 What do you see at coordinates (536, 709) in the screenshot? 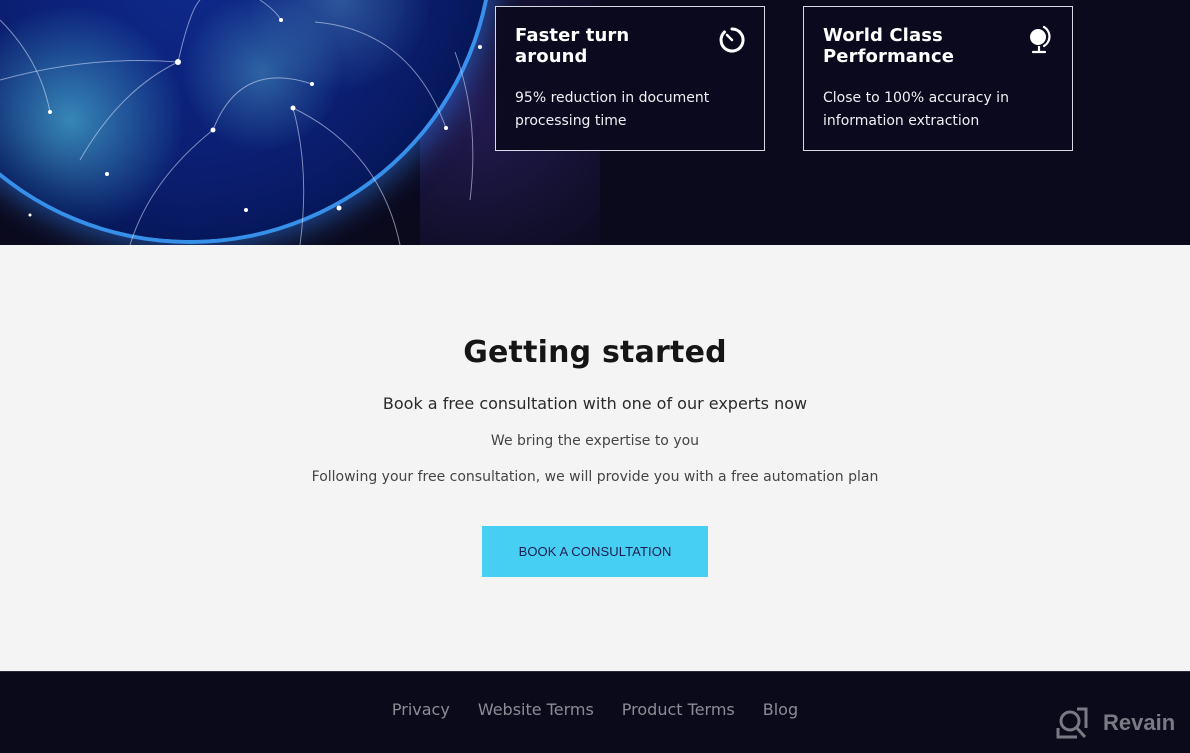
I see `footer-link-website-terms: Website Terms` at bounding box center [536, 709].